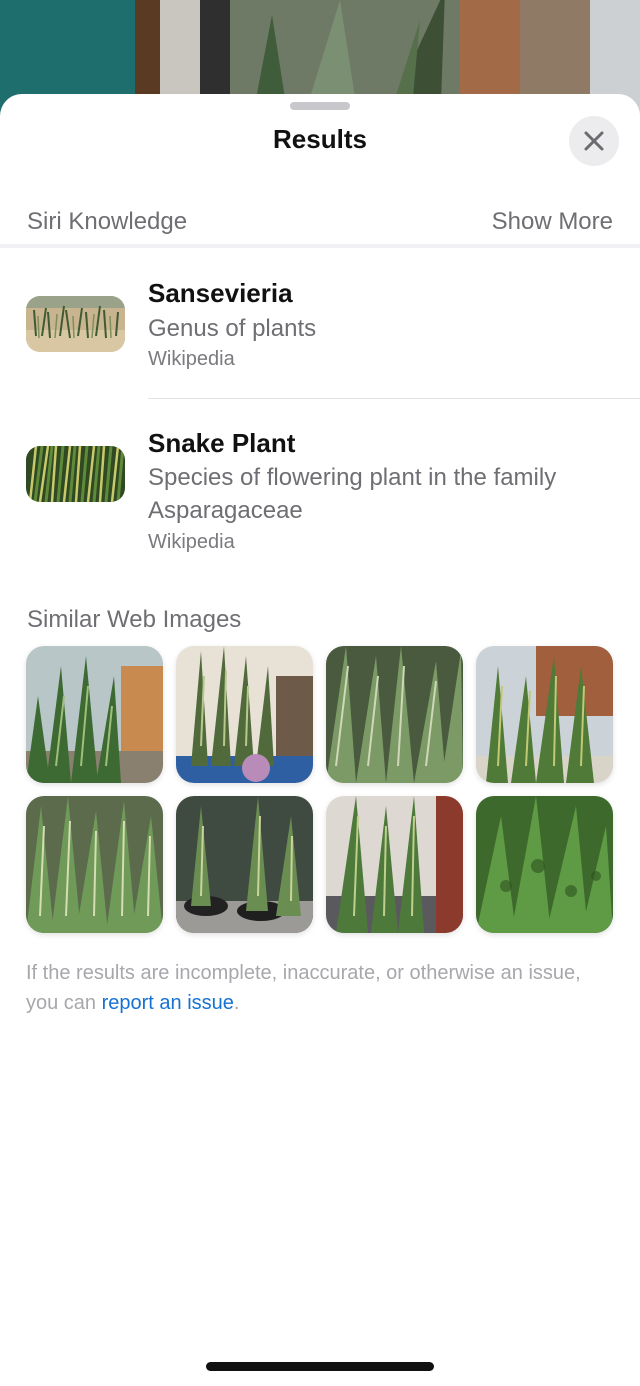 The width and height of the screenshot is (640, 1386). What do you see at coordinates (134, 619) in the screenshot?
I see `similar-web-images-label: Similar Web Images` at bounding box center [134, 619].